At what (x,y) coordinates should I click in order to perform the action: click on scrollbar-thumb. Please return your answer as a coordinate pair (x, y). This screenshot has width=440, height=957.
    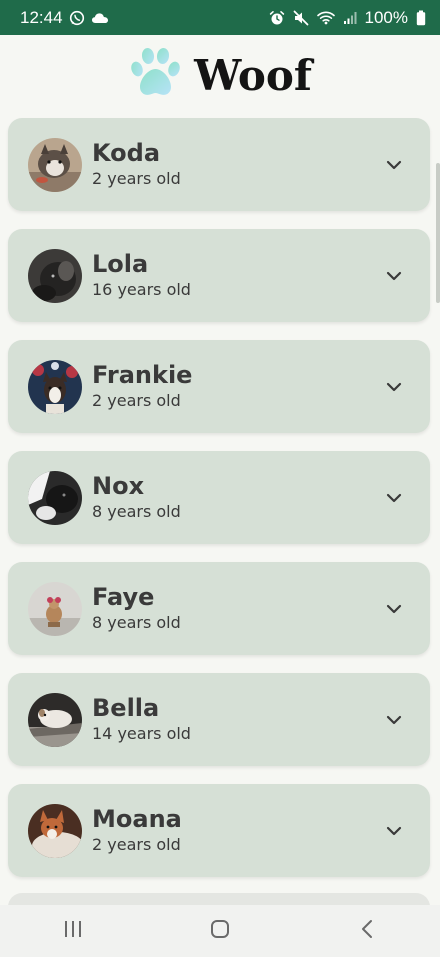
    Looking at the image, I should click on (438, 233).